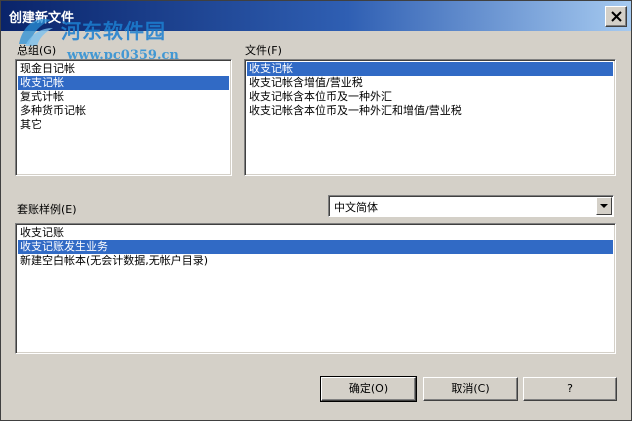 The image size is (632, 421). Describe the element at coordinates (430, 111) in the screenshot. I see `file-list-item: 收支记帐含本位币及一种外汇和增值/营业税` at that location.